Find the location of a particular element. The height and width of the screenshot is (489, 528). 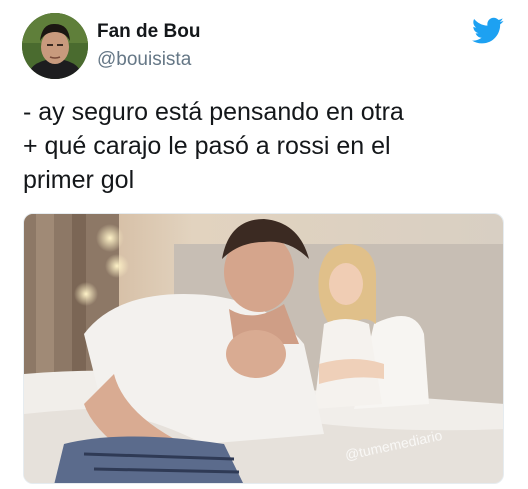

avatar is located at coordinates (55, 46).